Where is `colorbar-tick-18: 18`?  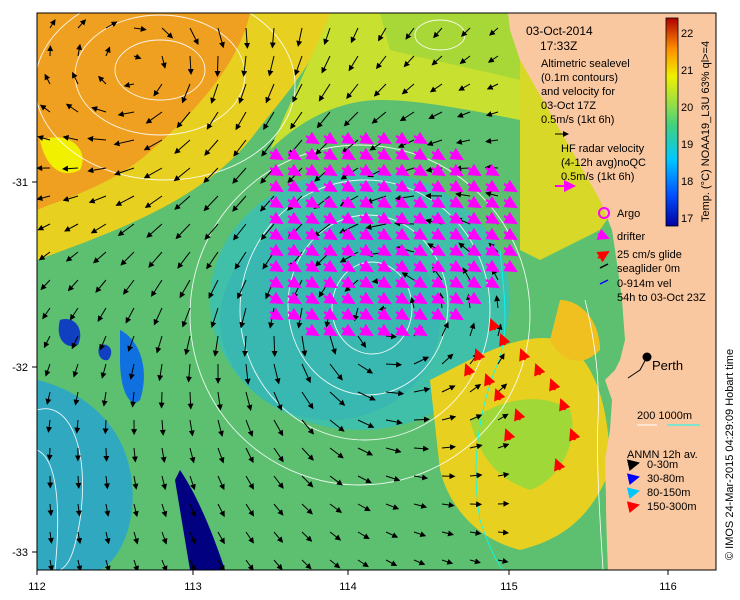
colorbar-tick-18: 18 is located at coordinates (687, 182).